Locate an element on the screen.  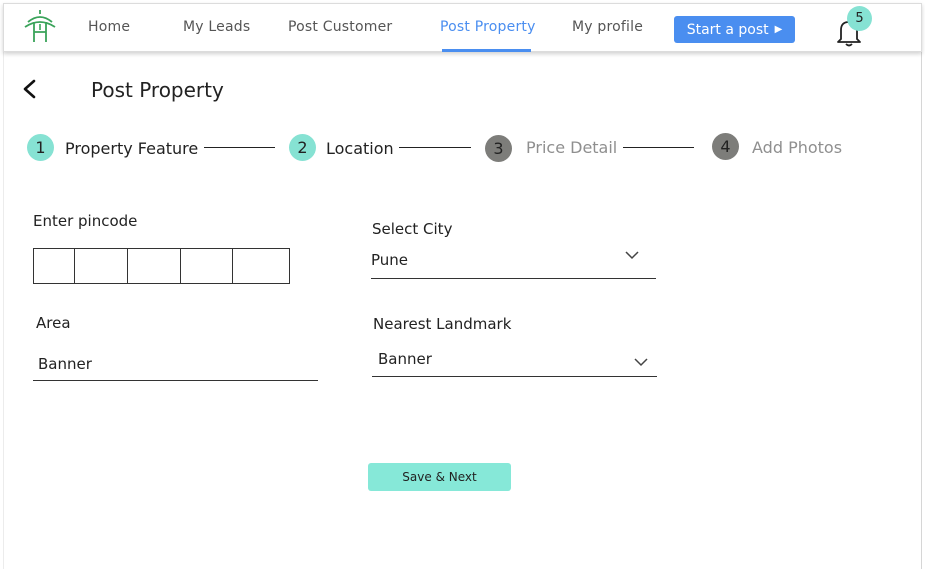
area-label: Area is located at coordinates (53, 323).